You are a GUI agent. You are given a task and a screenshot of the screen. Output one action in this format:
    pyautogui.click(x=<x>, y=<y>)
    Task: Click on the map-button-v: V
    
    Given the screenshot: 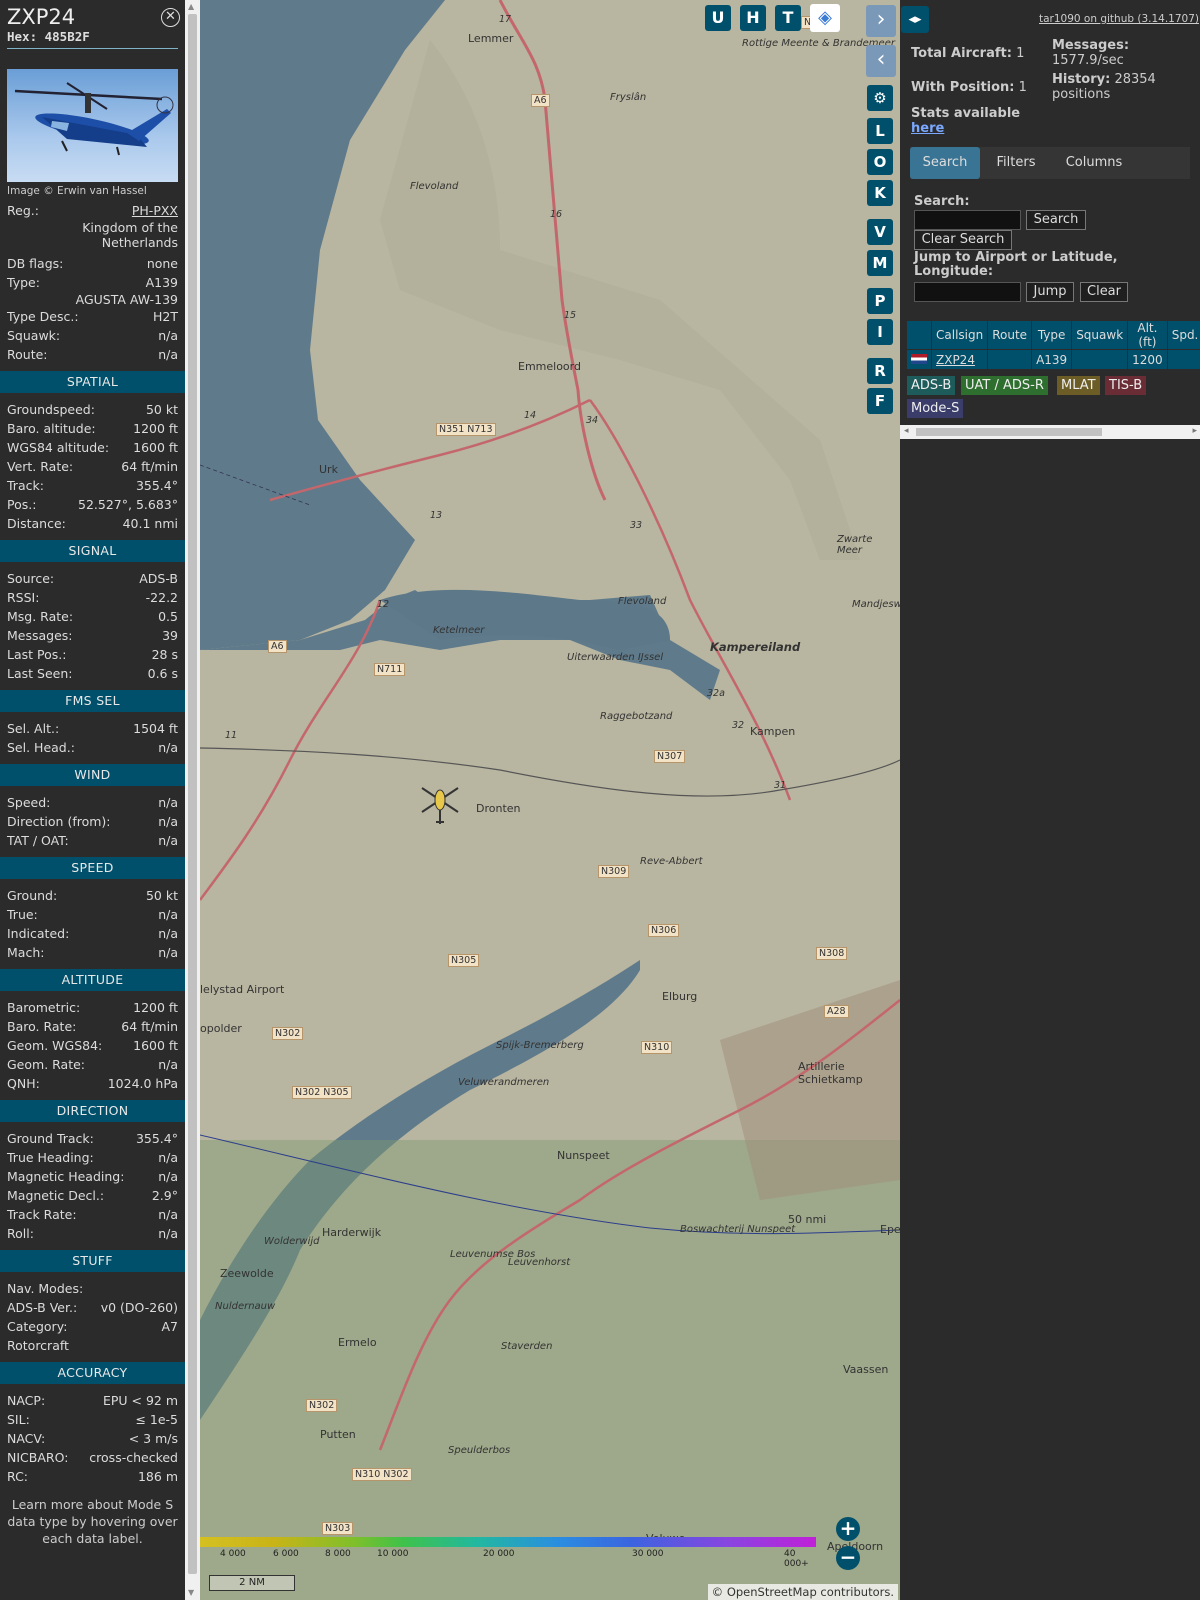 What is the action you would take?
    pyautogui.click(x=880, y=232)
    